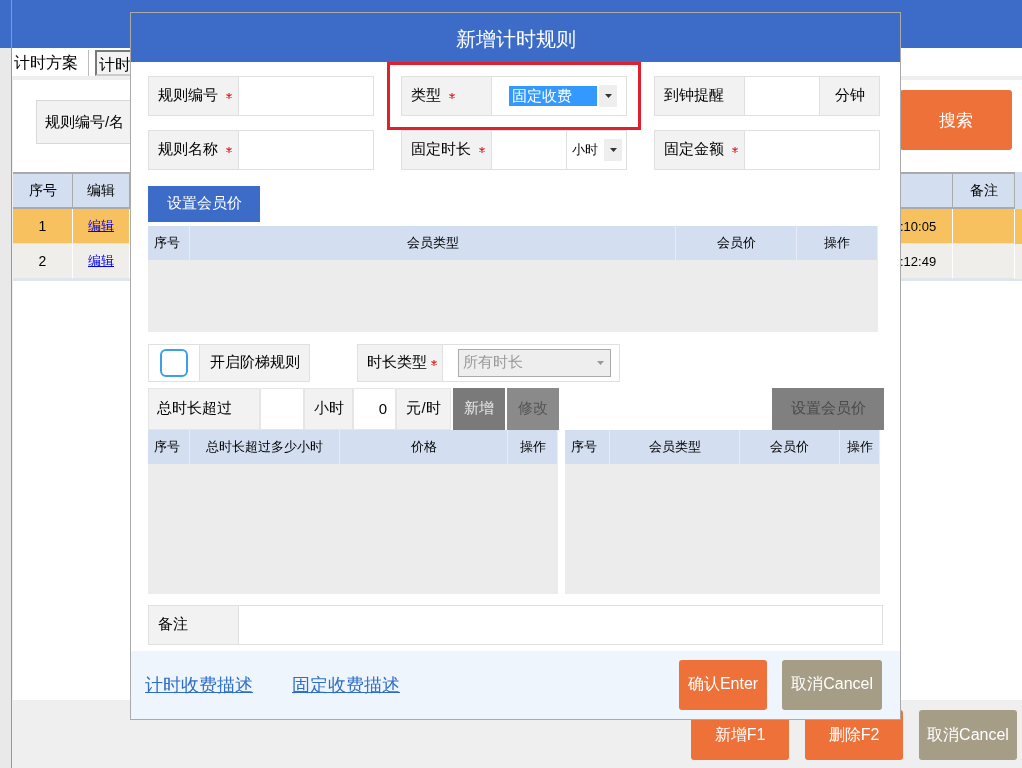 Image resolution: width=1022 pixels, height=768 pixels. I want to click on footer-button: 取消Cancel, so click(968, 735).